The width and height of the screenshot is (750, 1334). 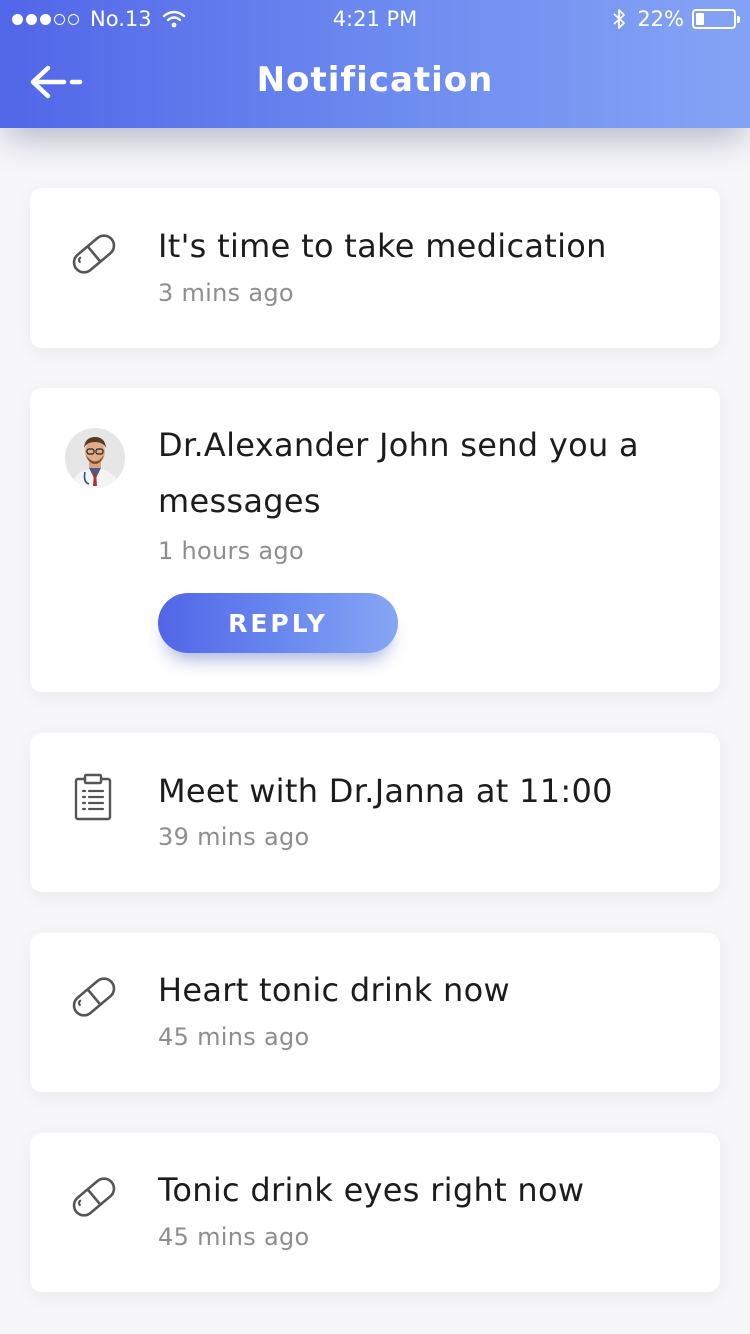 I want to click on battery-percent: 22%, so click(x=660, y=19).